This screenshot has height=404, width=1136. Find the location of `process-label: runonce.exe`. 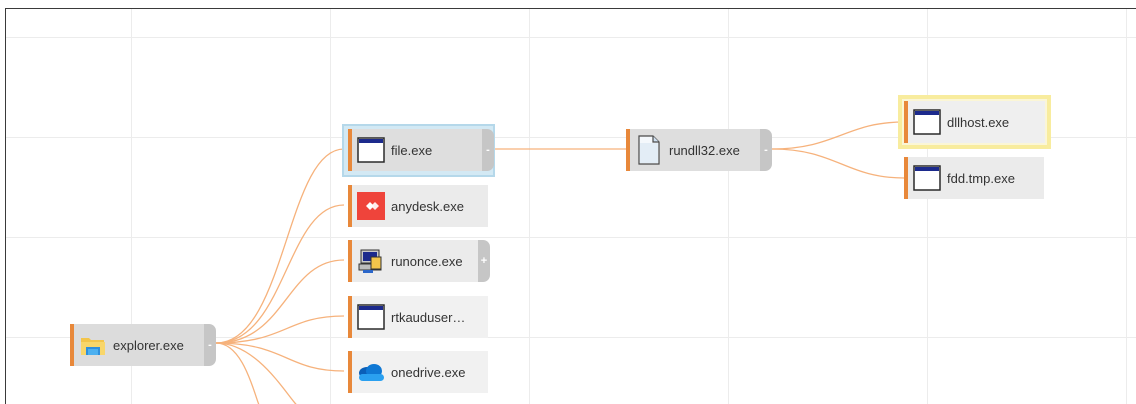

process-label: runonce.exe is located at coordinates (427, 261).